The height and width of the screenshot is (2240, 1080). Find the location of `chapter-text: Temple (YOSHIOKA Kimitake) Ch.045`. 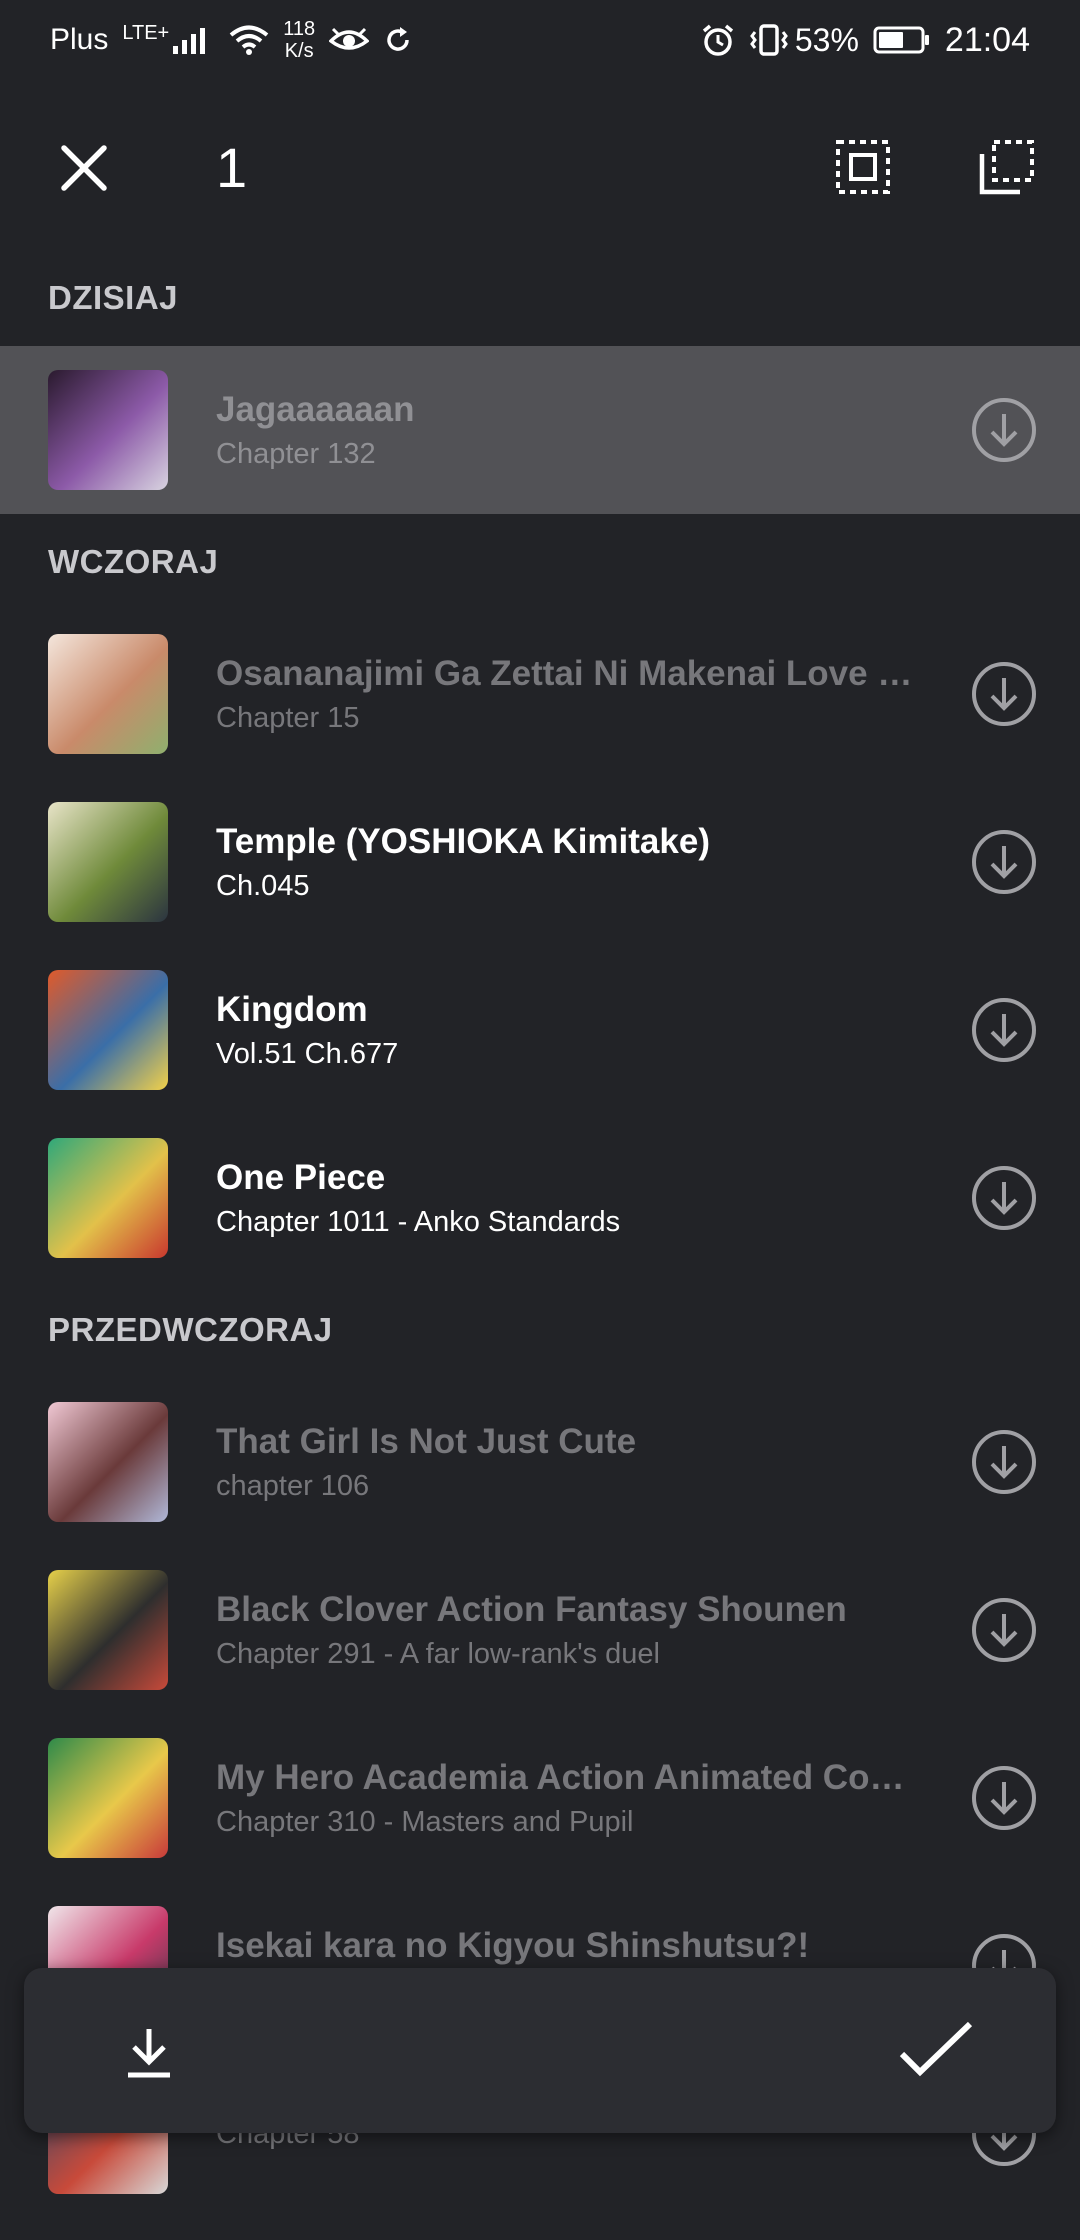

chapter-text: Temple (YOSHIOKA Kimitake) Ch.045 is located at coordinates (566, 863).